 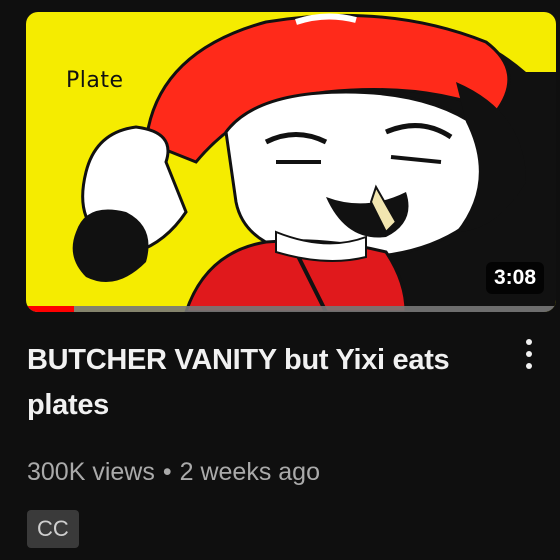 What do you see at coordinates (249, 472) in the screenshot?
I see `upload-age: 2 weeks ago` at bounding box center [249, 472].